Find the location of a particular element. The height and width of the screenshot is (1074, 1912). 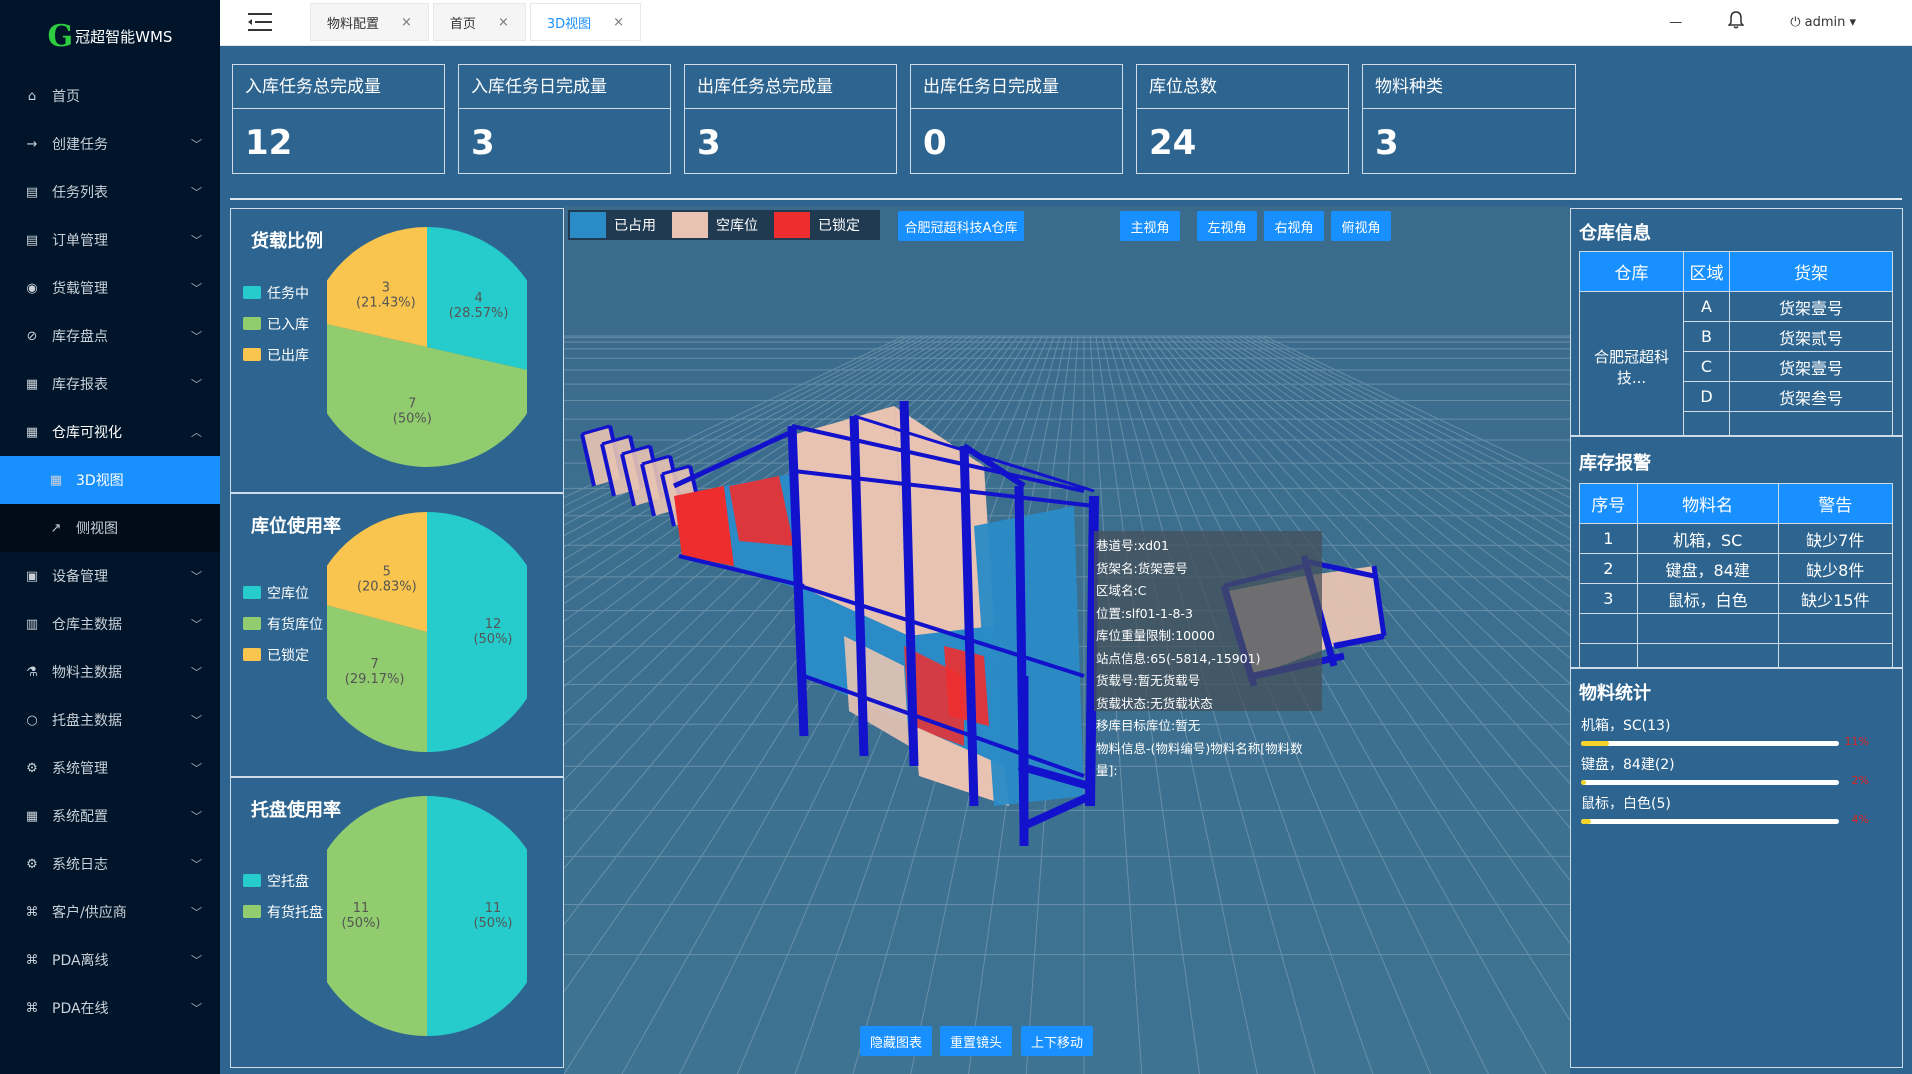

sidebar-item-label: 货载管理 is located at coordinates (80, 289).